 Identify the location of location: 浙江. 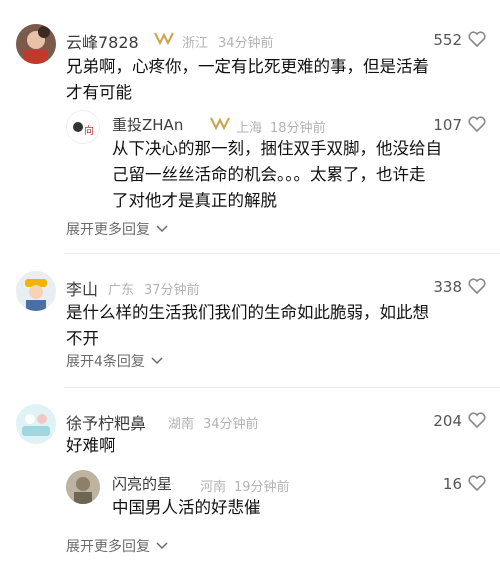
(195, 43).